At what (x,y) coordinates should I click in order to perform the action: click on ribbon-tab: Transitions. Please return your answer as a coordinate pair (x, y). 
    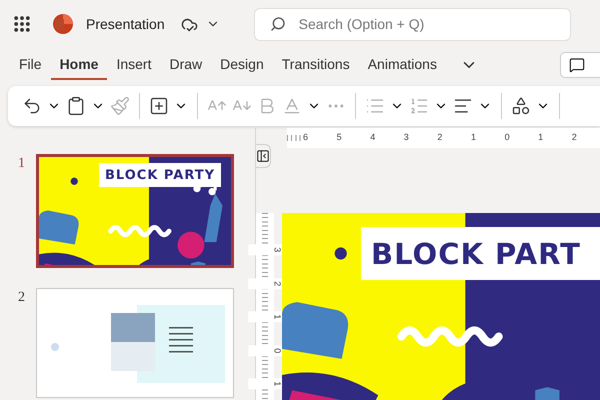
    Looking at the image, I should click on (315, 65).